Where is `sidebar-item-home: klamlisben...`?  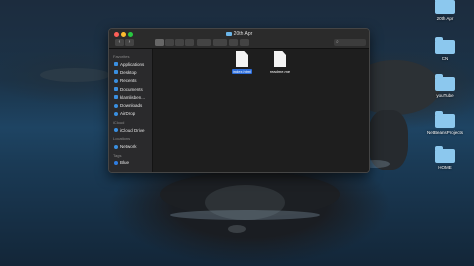 sidebar-item-home: klamlisben... is located at coordinates (130, 97).